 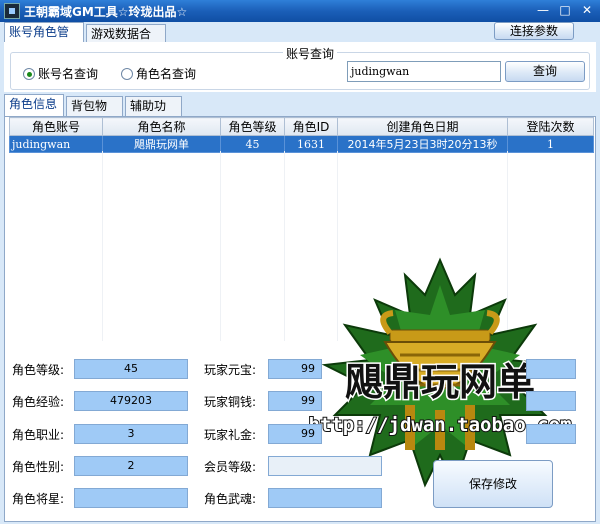 I want to click on cell-account: judingwan, so click(x=56, y=144).